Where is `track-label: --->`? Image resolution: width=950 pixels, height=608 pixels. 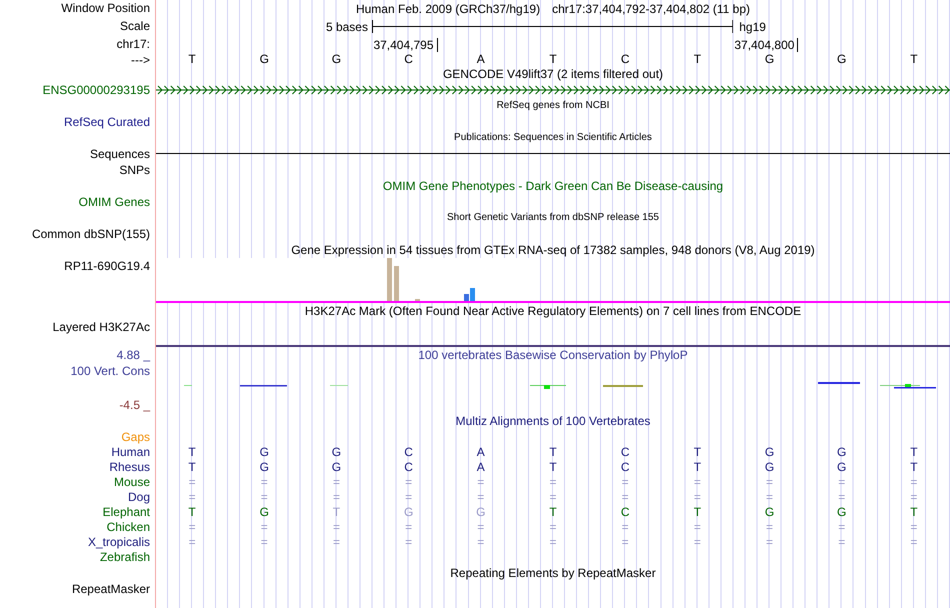 track-label: ---> is located at coordinates (78, 60).